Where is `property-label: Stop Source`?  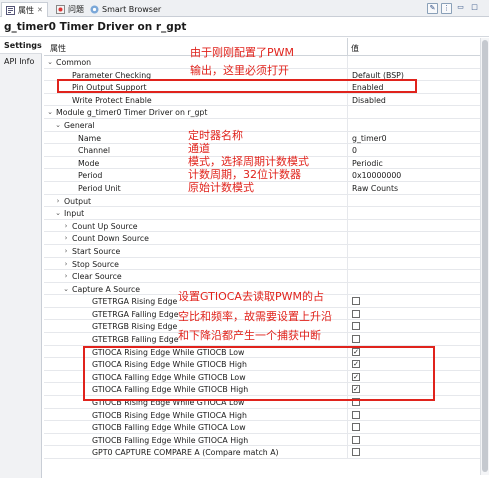
property-label: Stop Source is located at coordinates (95, 264).